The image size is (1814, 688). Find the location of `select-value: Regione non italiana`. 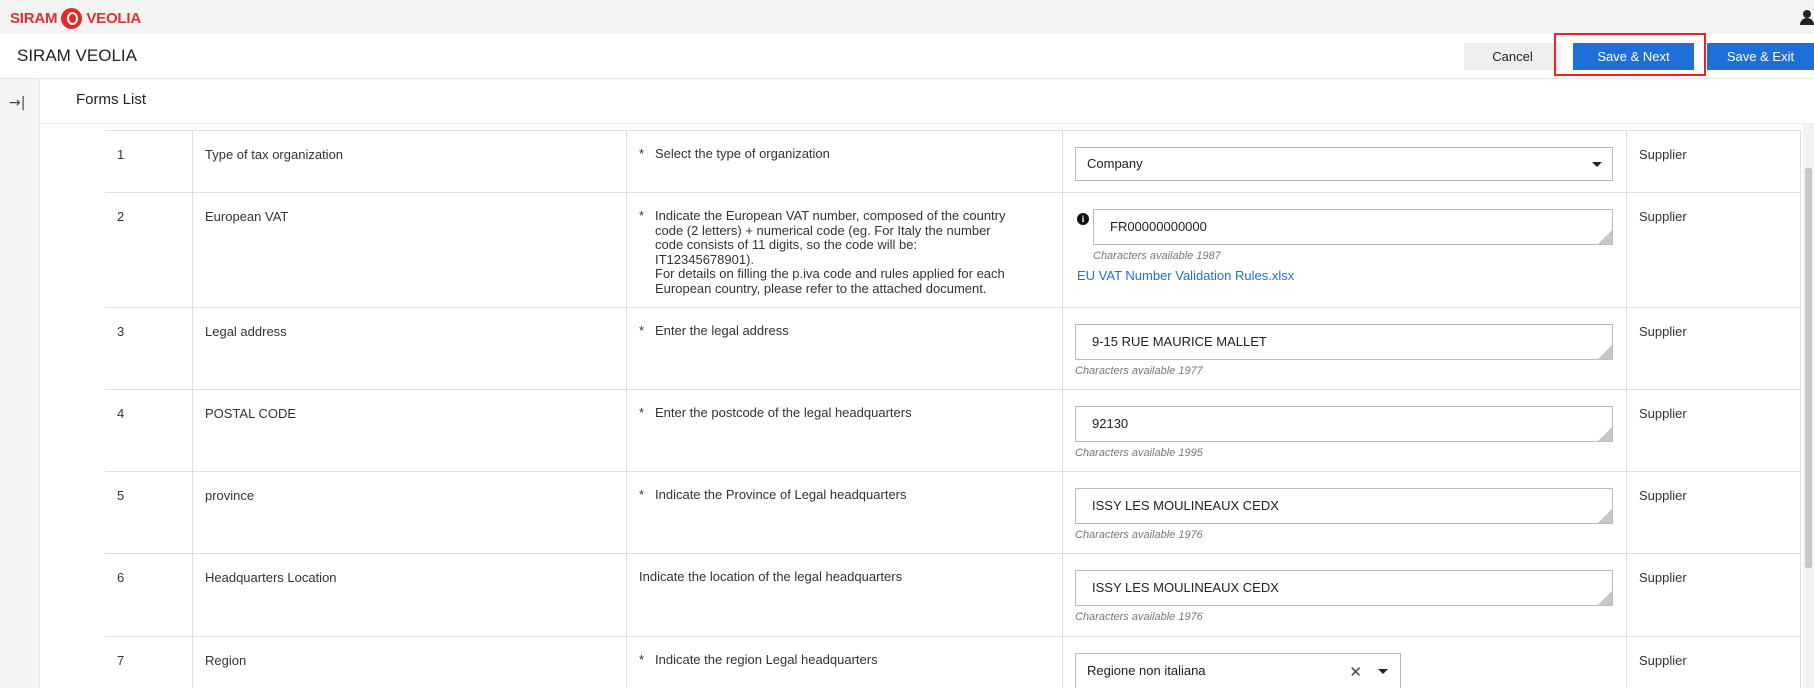

select-value: Regione non italiana is located at coordinates (1146, 670).